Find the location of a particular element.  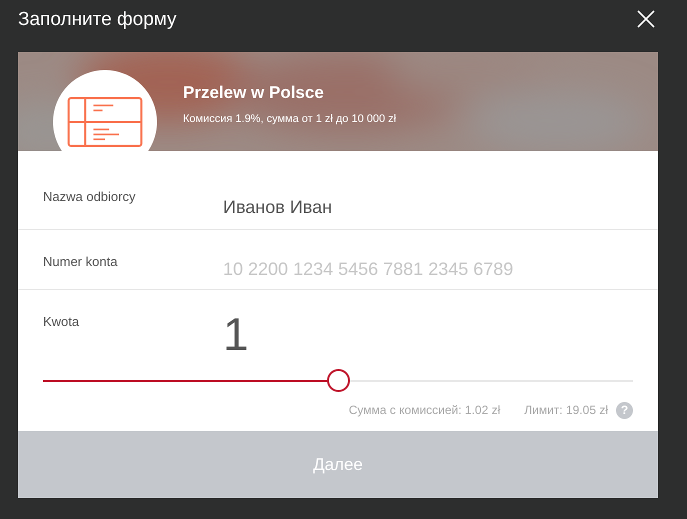

close-icon is located at coordinates (646, 18).